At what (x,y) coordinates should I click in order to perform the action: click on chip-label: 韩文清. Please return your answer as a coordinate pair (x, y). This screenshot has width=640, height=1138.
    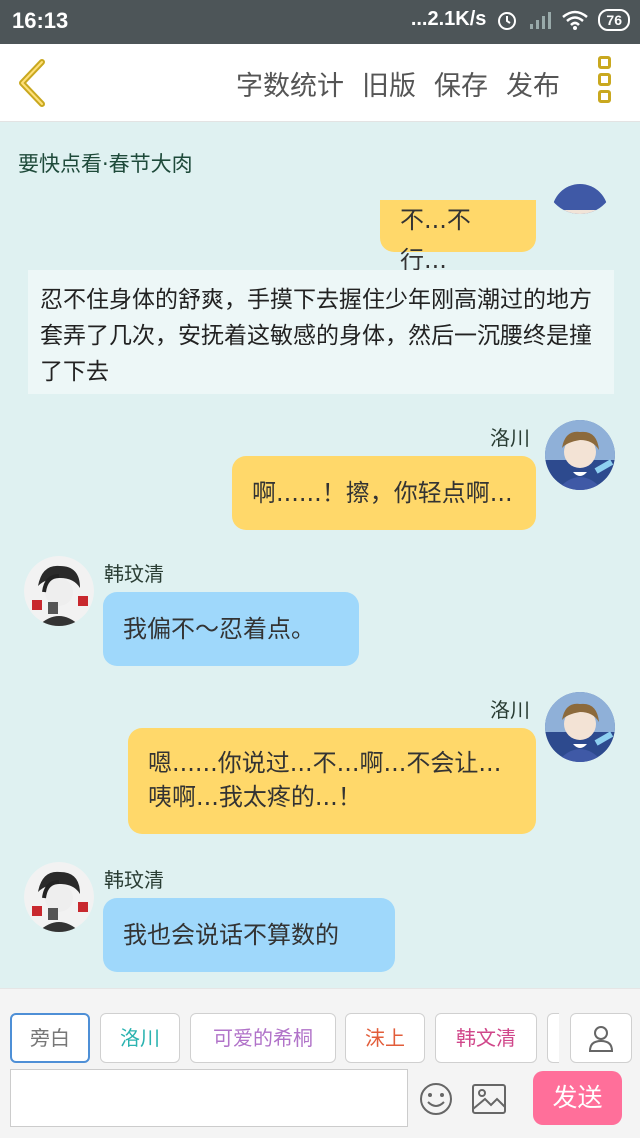
    Looking at the image, I should click on (486, 1038).